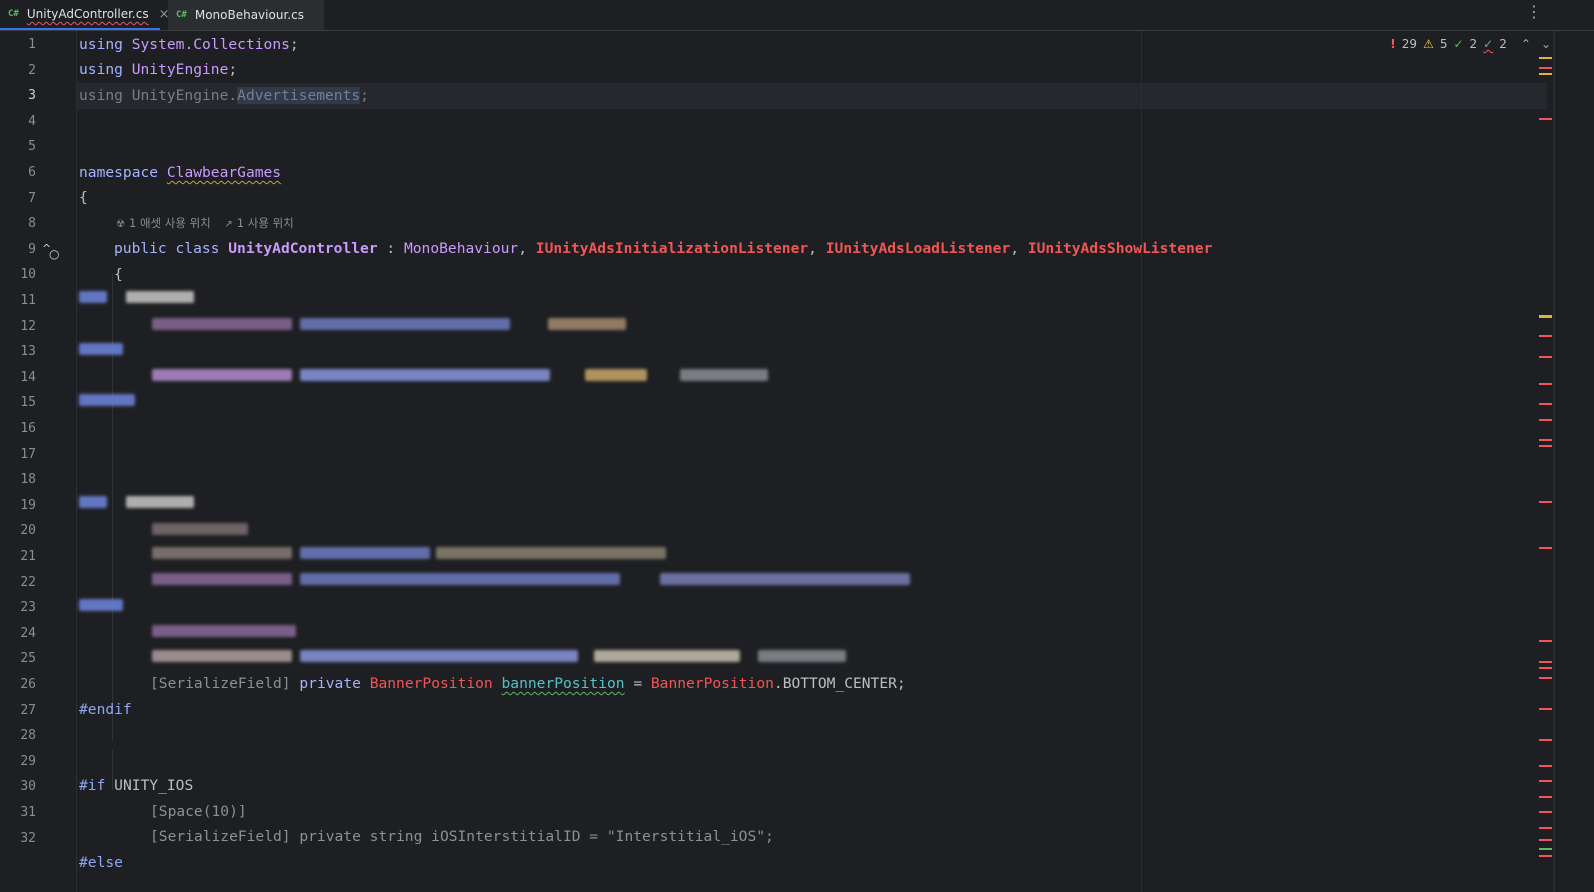  I want to click on warning-count: 5, so click(1443, 44).